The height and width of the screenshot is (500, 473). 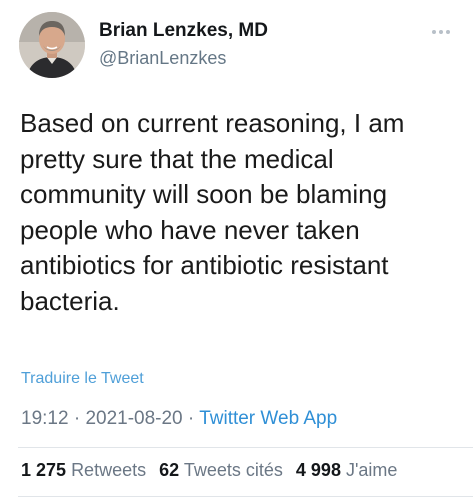 I want to click on retweets-label: Retweets, so click(x=109, y=470).